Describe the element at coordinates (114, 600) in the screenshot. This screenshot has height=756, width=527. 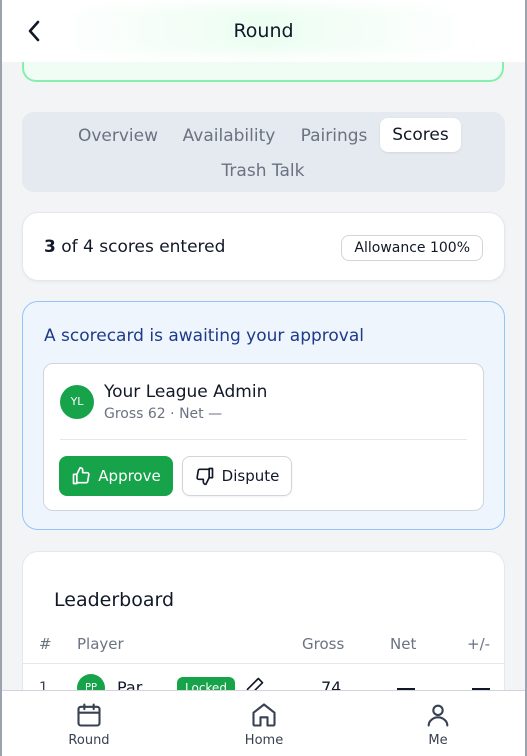
I see `leaderboard-title: Leaderboard` at that location.